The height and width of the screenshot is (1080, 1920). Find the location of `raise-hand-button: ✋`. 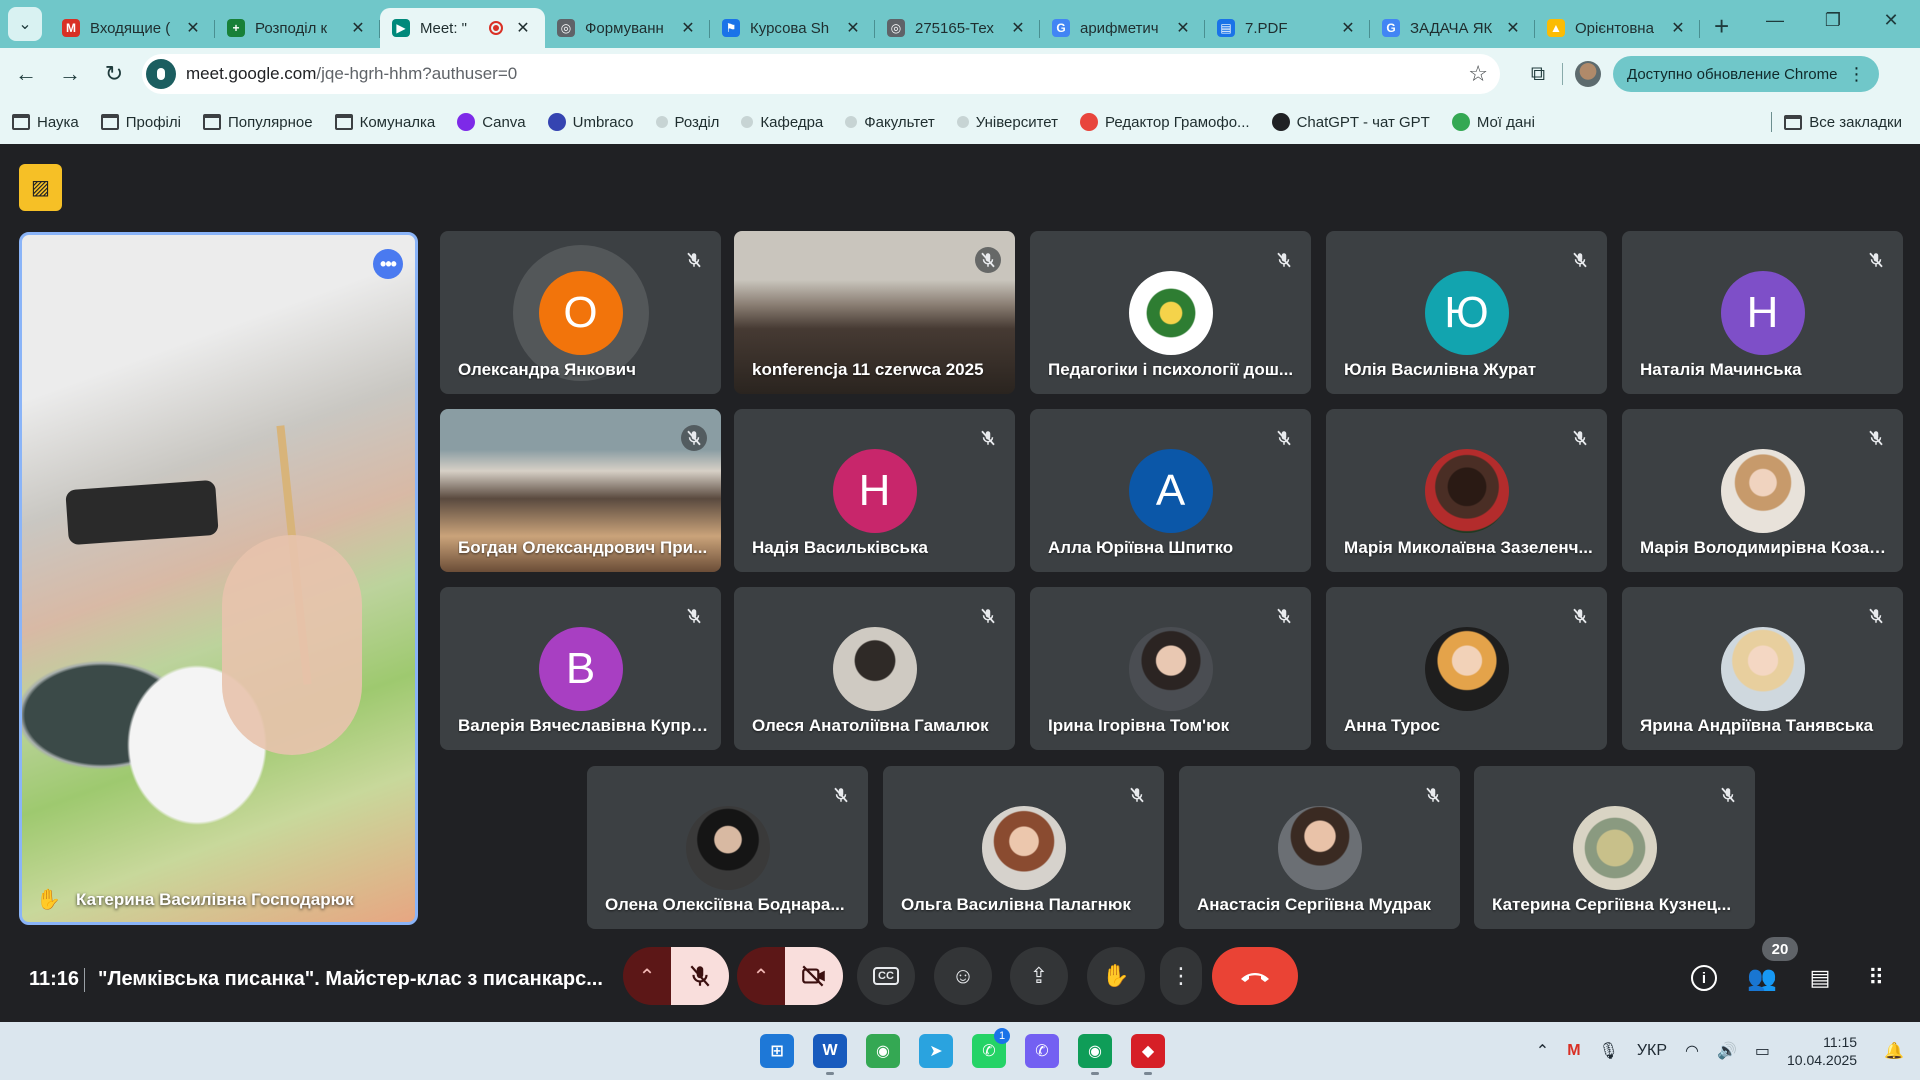

raise-hand-button: ✋ is located at coordinates (1116, 976).